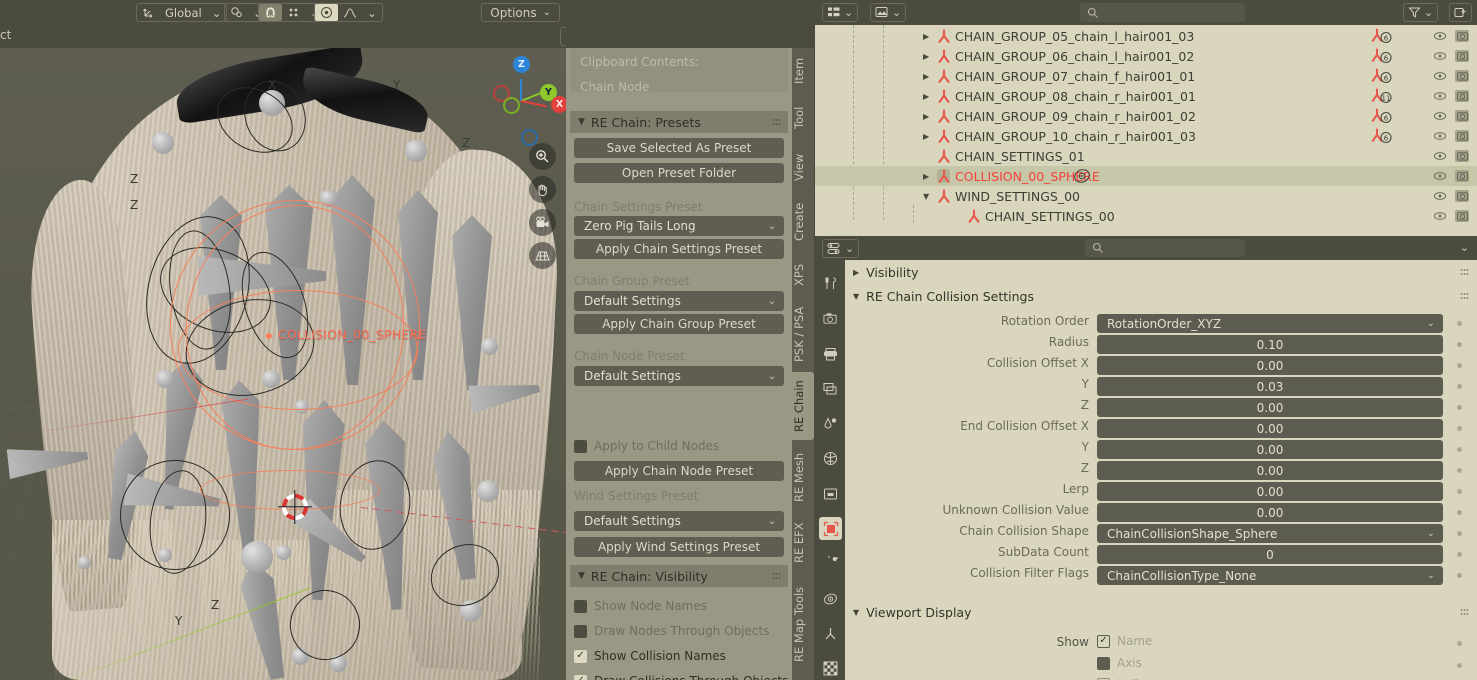  What do you see at coordinates (1270, 344) in the screenshot?
I see `property-field-radius: 0.10` at bounding box center [1270, 344].